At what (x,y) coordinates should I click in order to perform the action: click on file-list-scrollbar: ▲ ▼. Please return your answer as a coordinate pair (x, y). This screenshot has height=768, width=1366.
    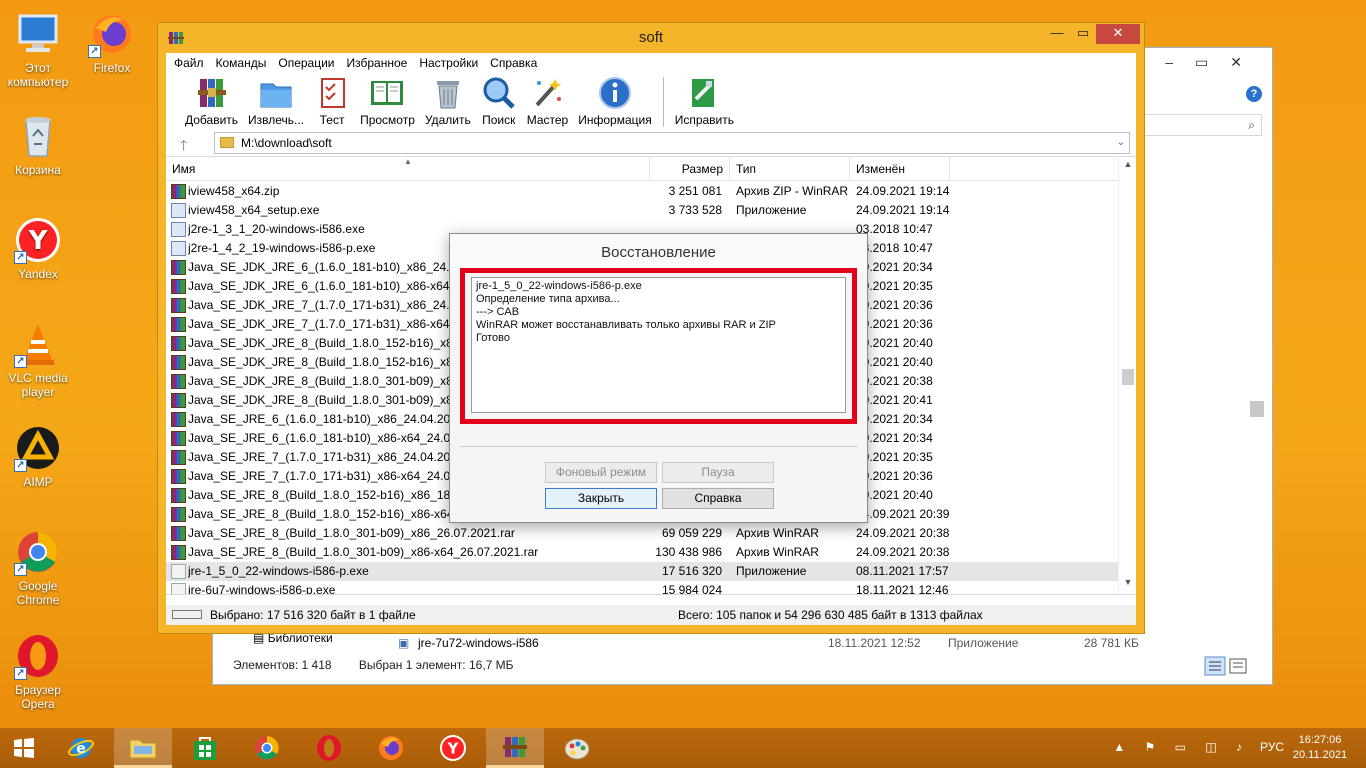
    Looking at the image, I should click on (1127, 375).